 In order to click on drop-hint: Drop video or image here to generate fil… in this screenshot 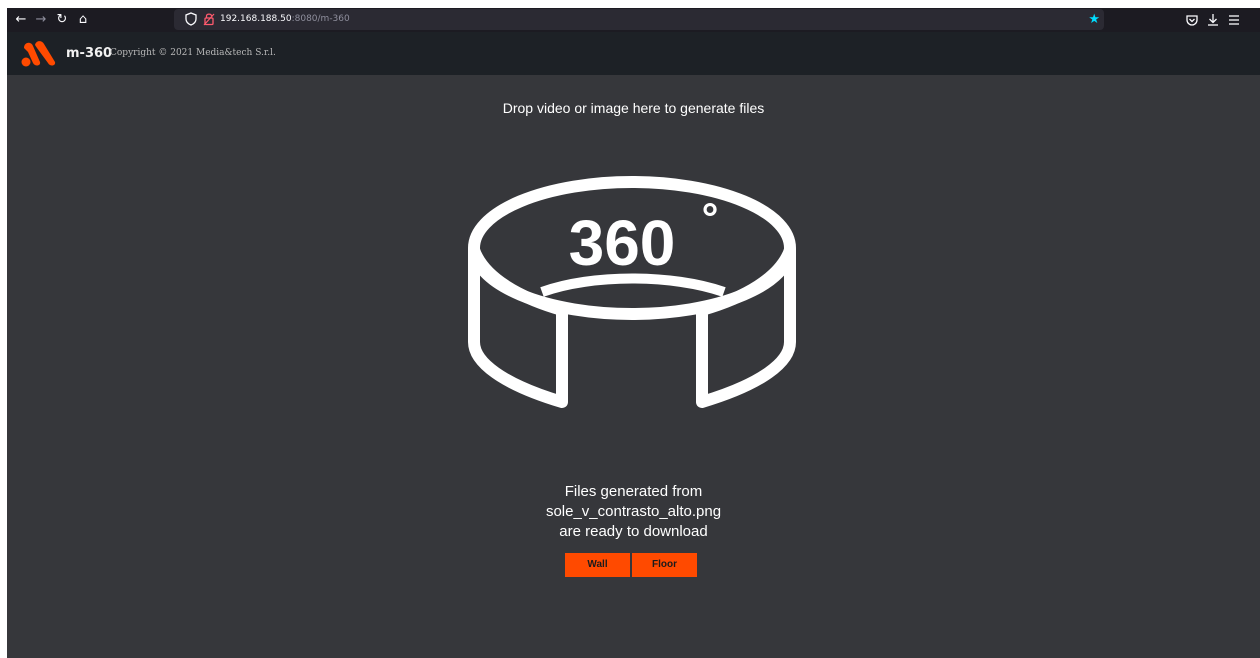, I will do `click(633, 108)`.